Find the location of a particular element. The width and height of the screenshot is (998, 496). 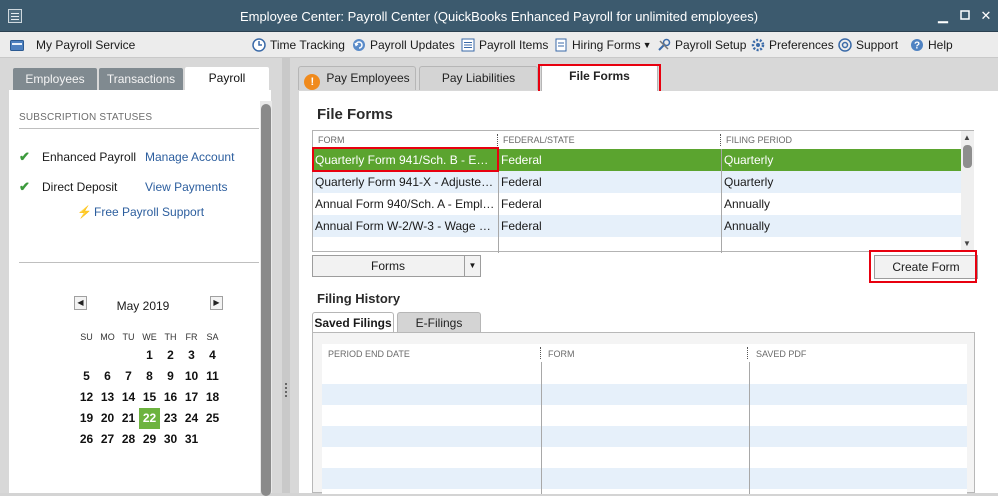

weekday-label: SA is located at coordinates (212, 337).